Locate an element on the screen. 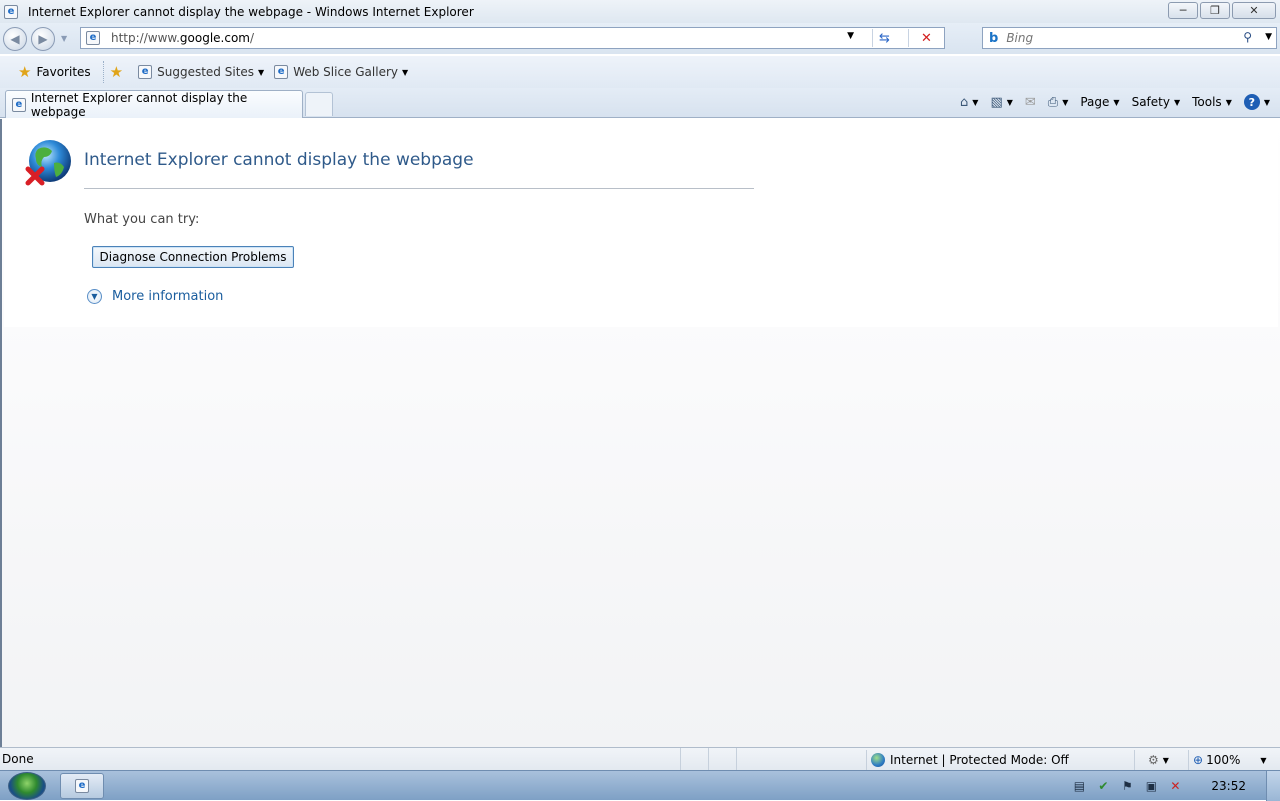  more-information-label: More information is located at coordinates (168, 296).